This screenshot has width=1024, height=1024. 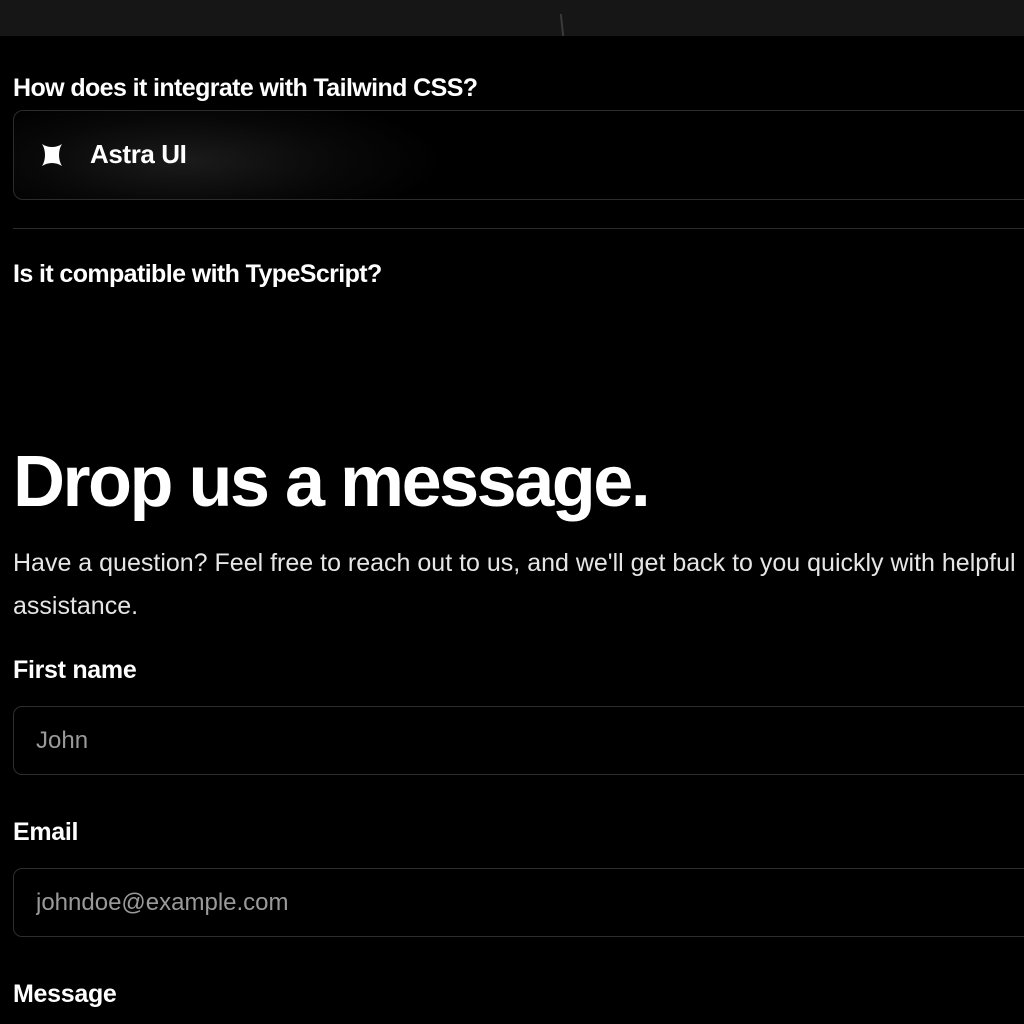 What do you see at coordinates (518, 155) in the screenshot?
I see `astra-ui-card: Astra UI` at bounding box center [518, 155].